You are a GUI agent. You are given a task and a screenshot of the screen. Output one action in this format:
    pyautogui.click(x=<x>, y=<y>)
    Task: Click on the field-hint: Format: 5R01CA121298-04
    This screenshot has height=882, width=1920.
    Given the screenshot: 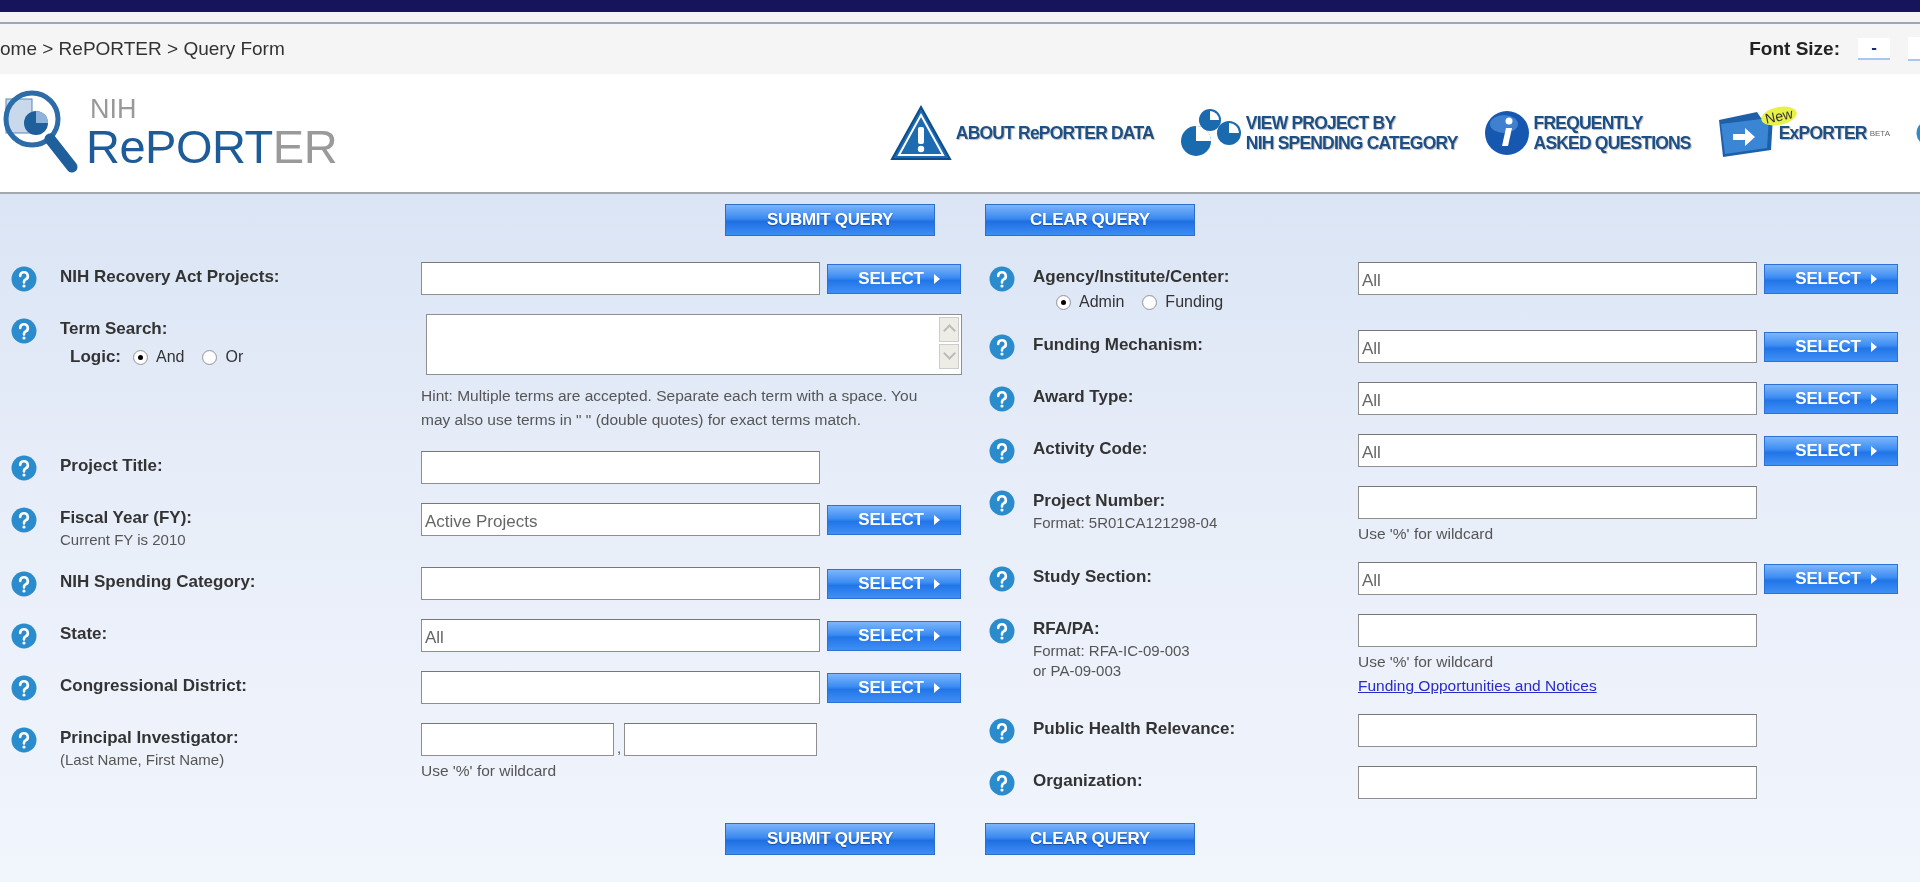 What is the action you would take?
    pyautogui.click(x=1126, y=522)
    